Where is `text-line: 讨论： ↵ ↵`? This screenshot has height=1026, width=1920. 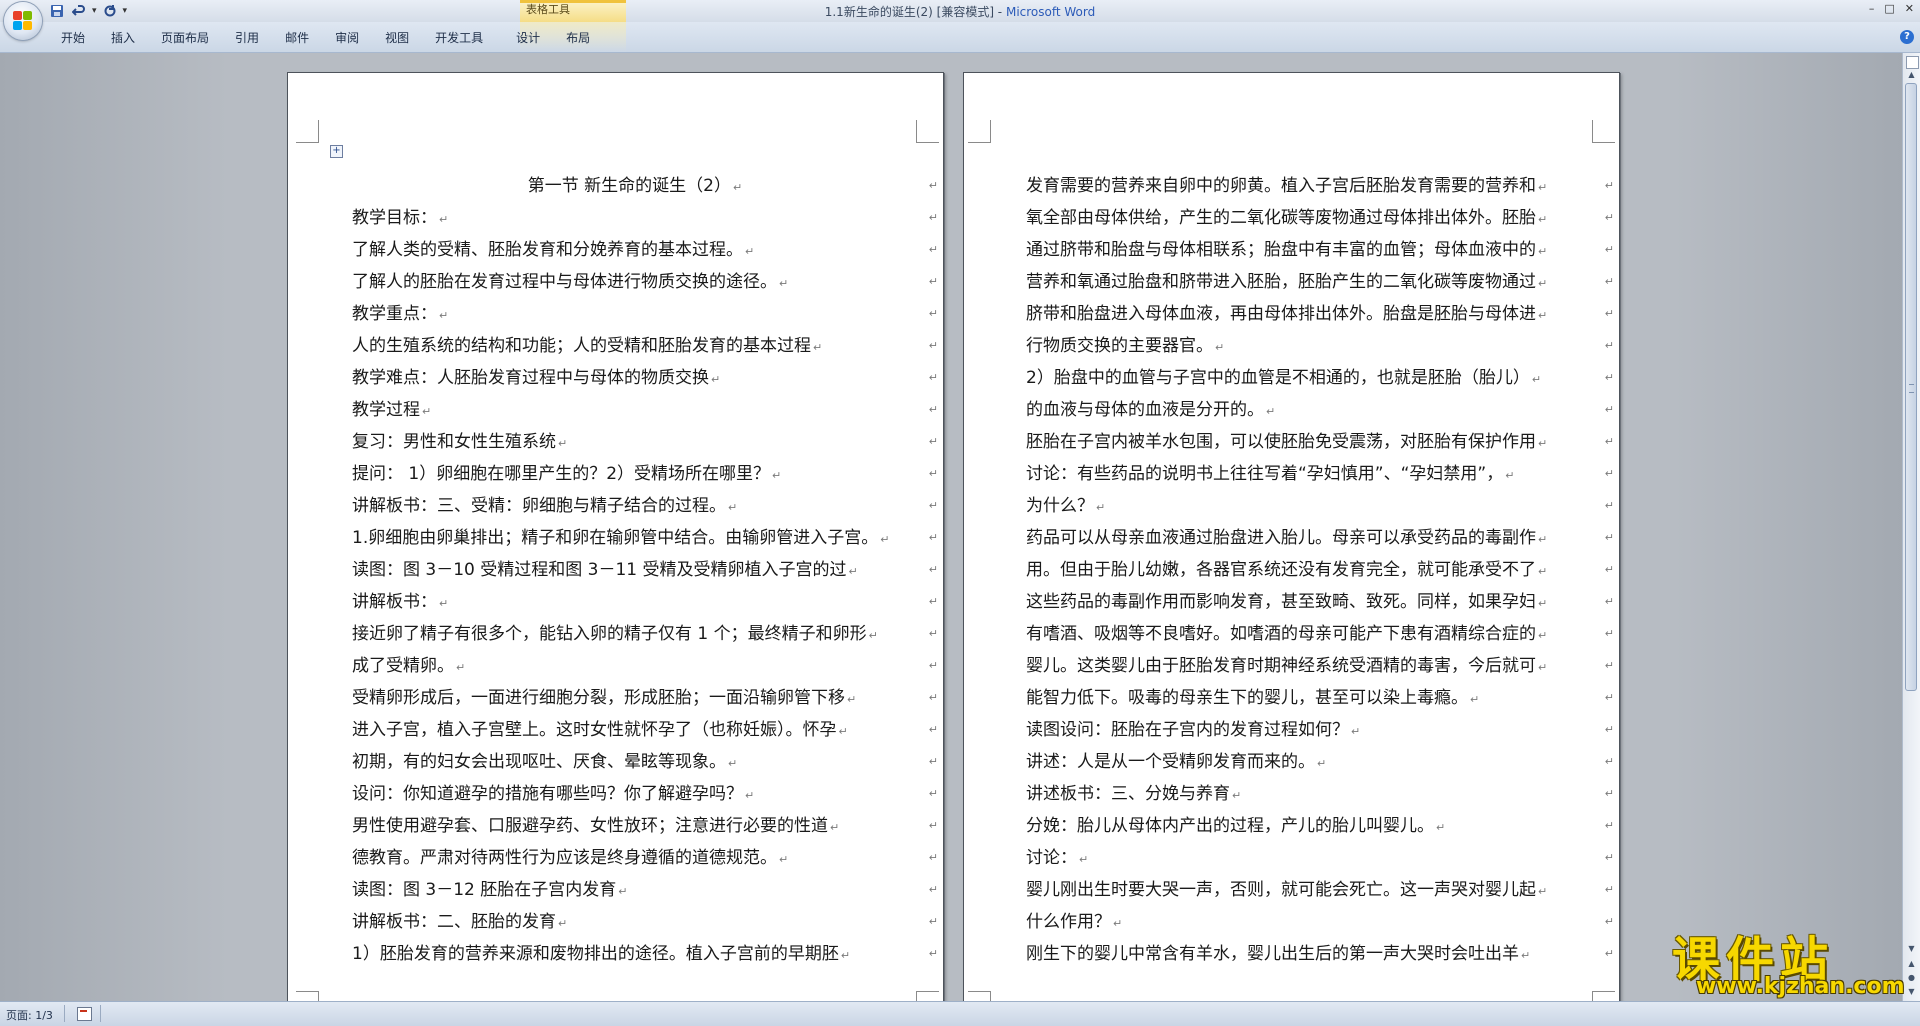 text-line: 讨论： ↵ ↵ is located at coordinates (1321, 858).